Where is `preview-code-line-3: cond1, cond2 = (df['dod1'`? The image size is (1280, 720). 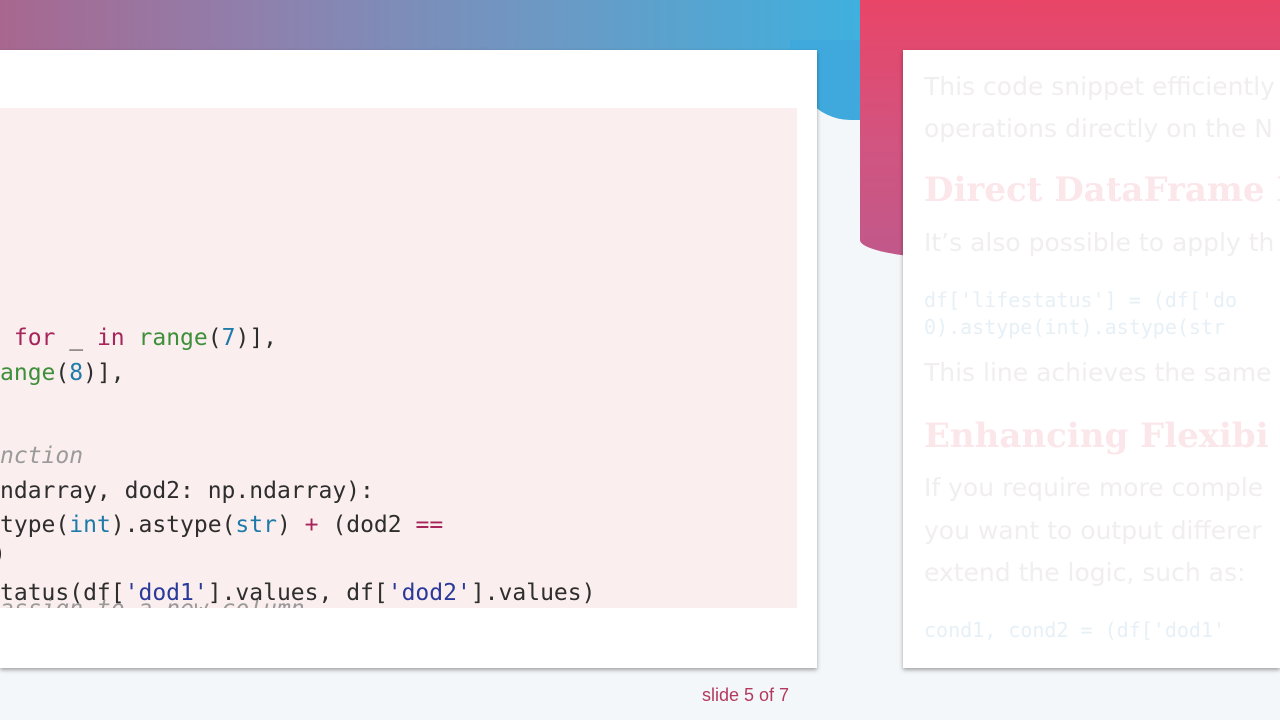
preview-code-line-3: cond1, cond2 = (df['dod1' is located at coordinates (1075, 630).